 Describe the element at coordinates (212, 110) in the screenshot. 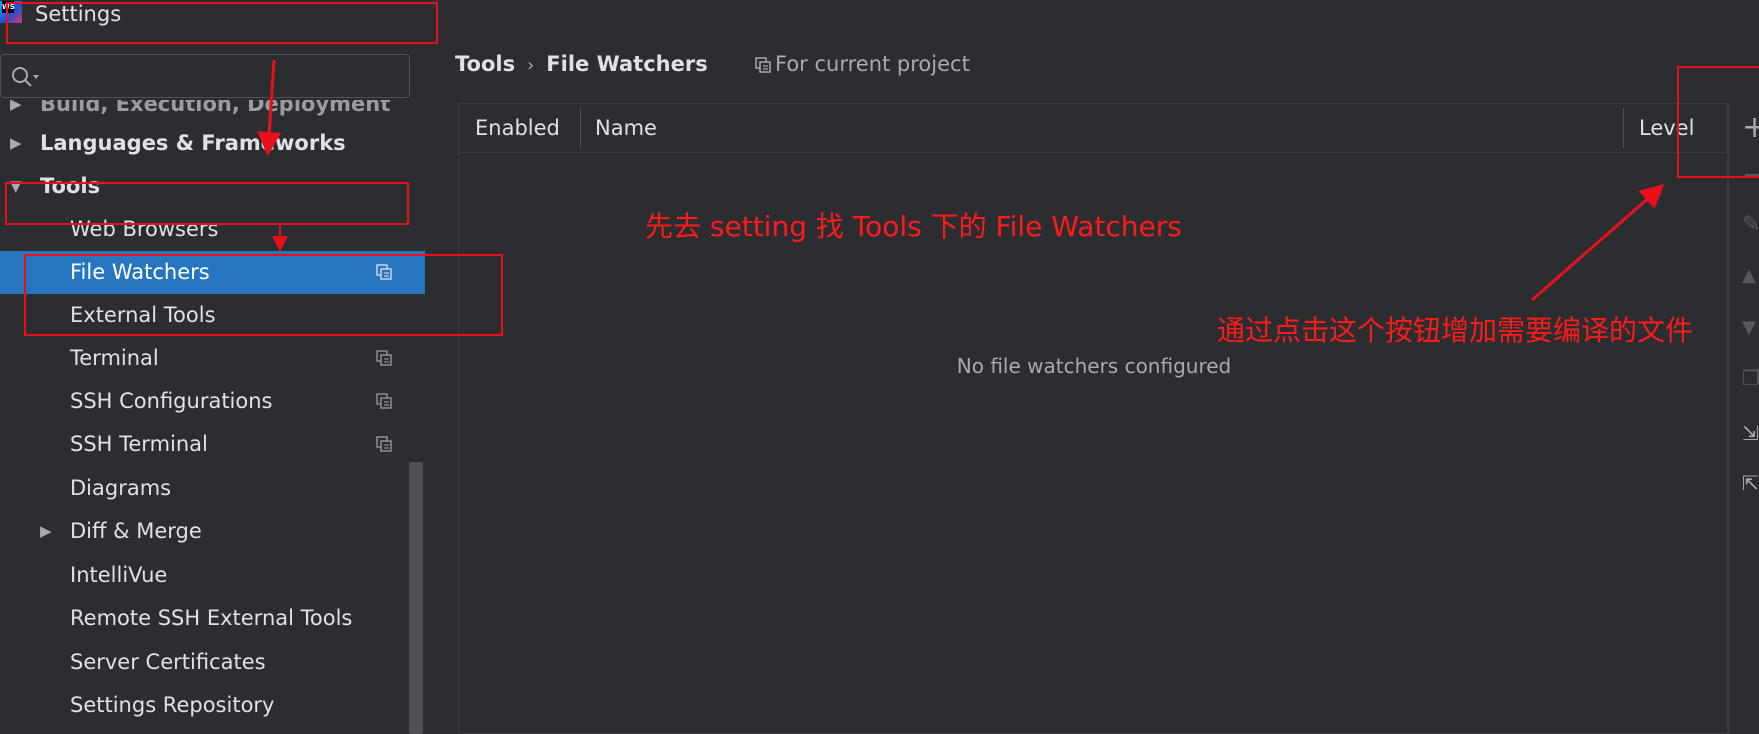

I see `tree-item-build-execution-deployment: ▶ Build, Execution, Deployment` at that location.